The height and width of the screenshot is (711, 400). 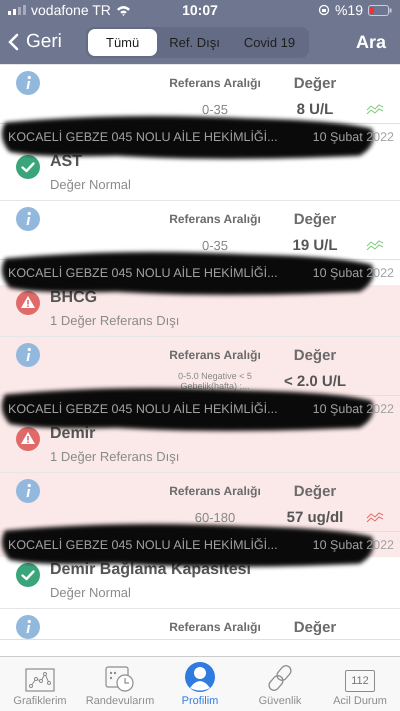 What do you see at coordinates (13, 42) in the screenshot?
I see `chevron-left-icon` at bounding box center [13, 42].